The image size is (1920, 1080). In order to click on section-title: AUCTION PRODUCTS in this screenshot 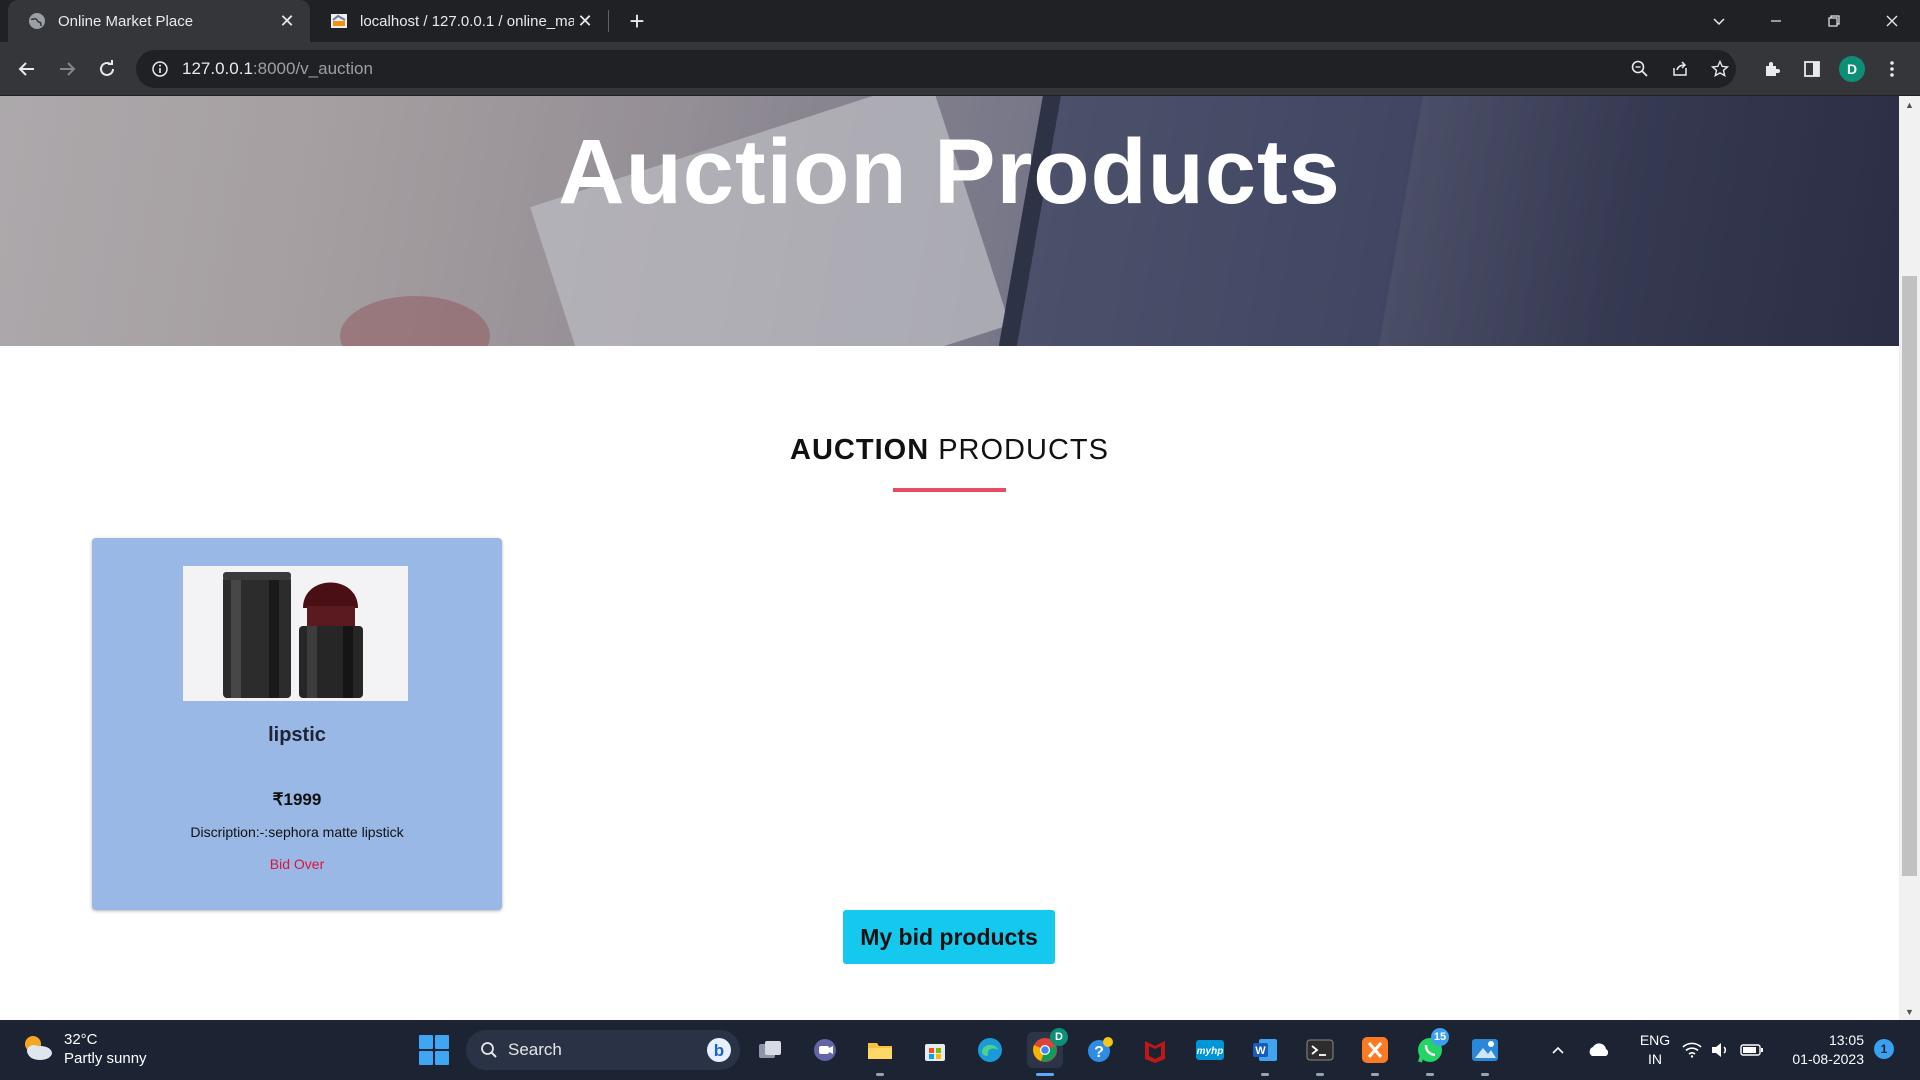, I will do `click(949, 450)`.